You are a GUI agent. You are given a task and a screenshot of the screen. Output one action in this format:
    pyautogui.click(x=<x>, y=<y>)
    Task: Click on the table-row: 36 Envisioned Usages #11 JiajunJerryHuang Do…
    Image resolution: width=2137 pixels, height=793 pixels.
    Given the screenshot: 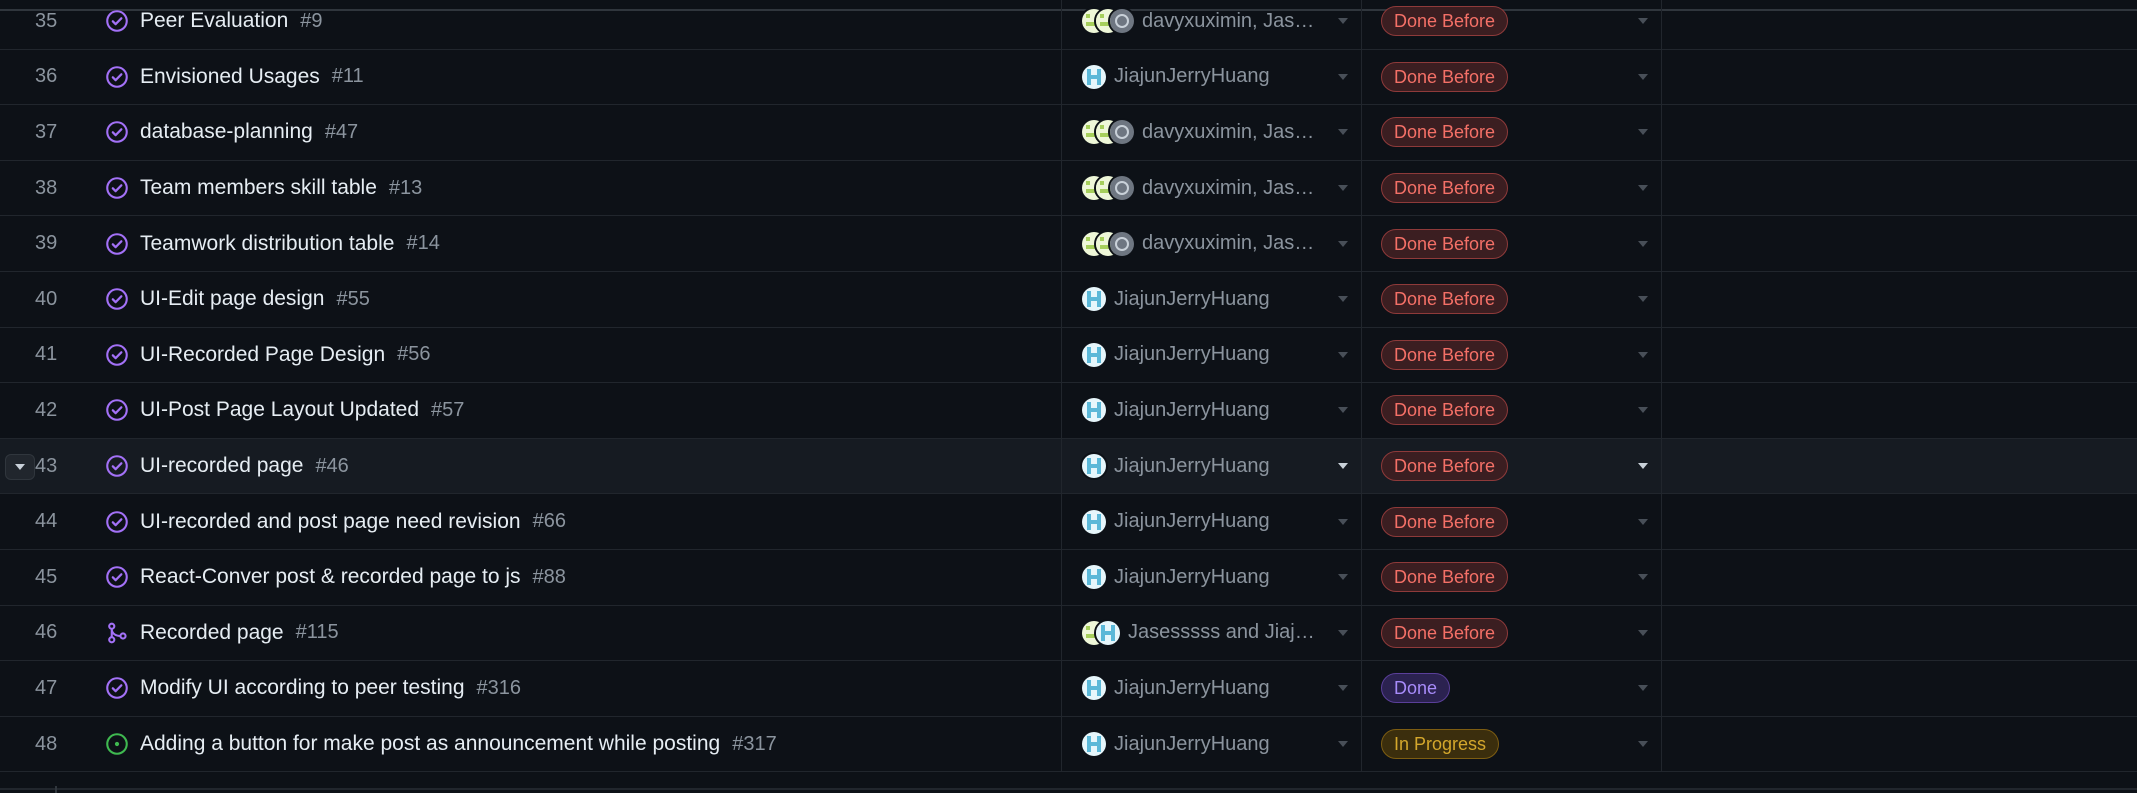 What is the action you would take?
    pyautogui.click(x=1068, y=77)
    